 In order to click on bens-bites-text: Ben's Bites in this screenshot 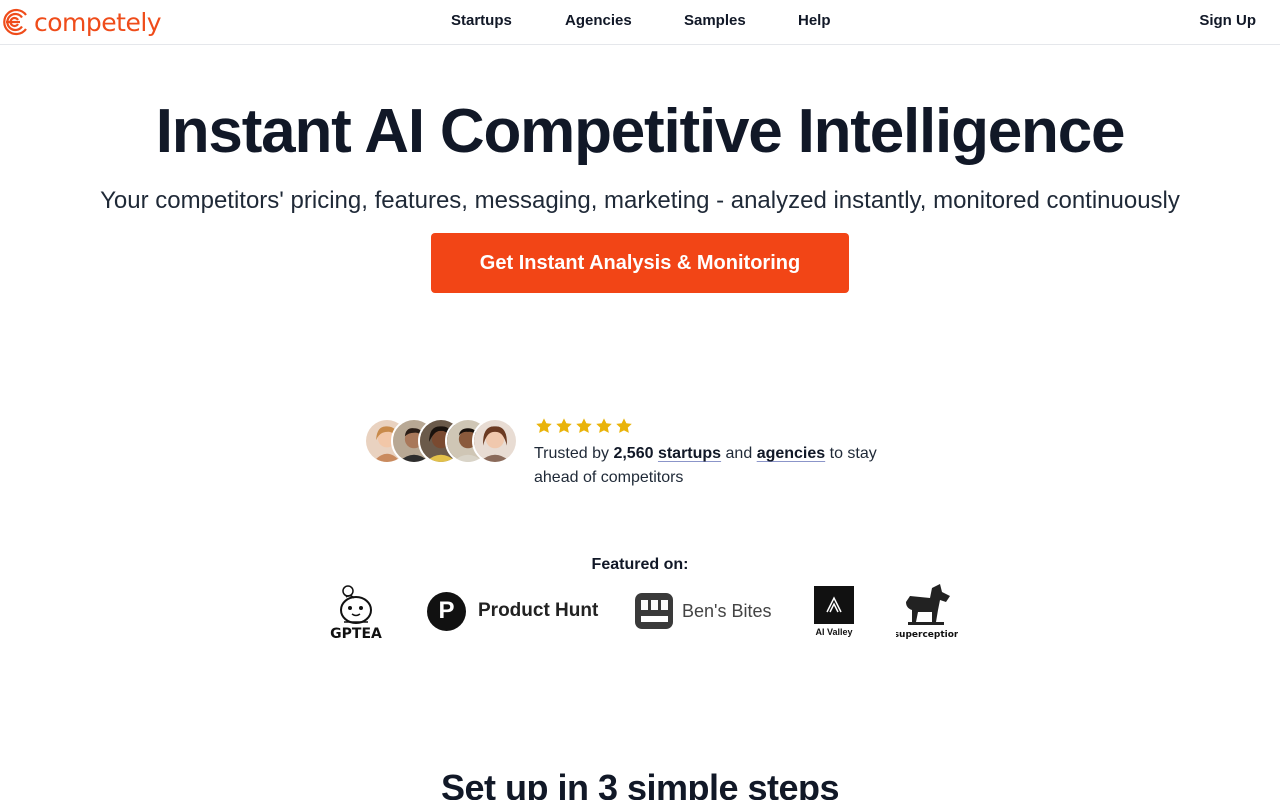, I will do `click(727, 610)`.